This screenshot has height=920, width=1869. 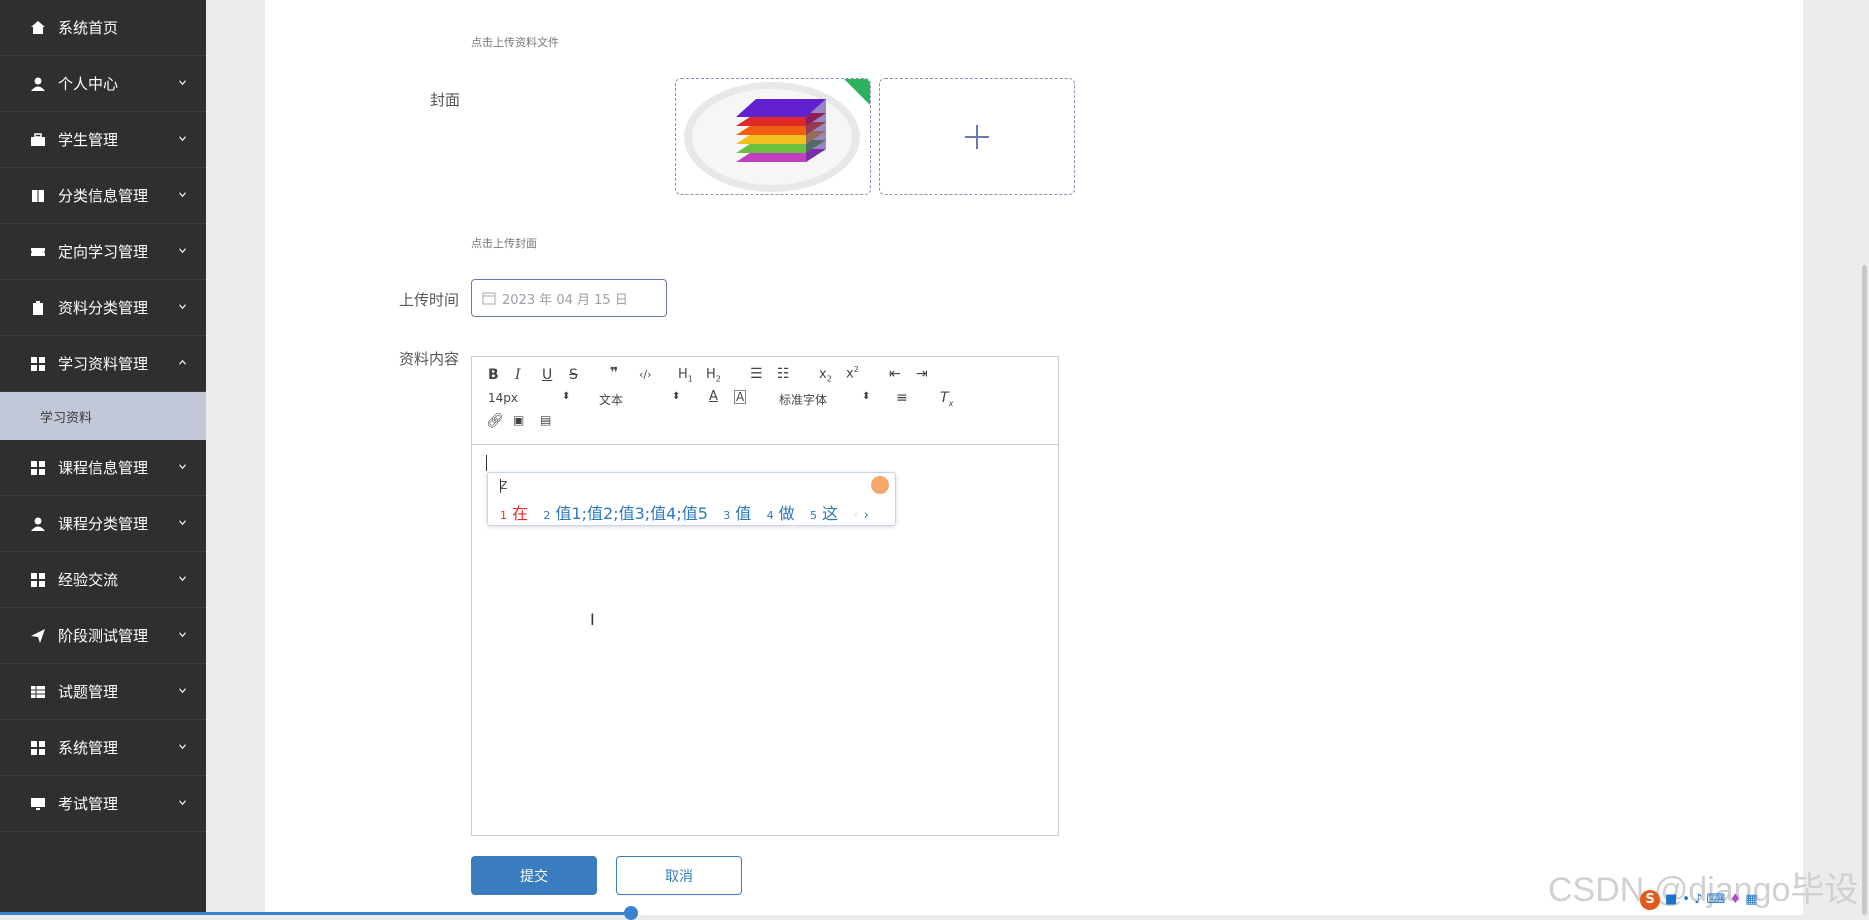 I want to click on ime-status-bar: S ■ • ♪ ⌨ ♦ ▦, so click(x=1699, y=900).